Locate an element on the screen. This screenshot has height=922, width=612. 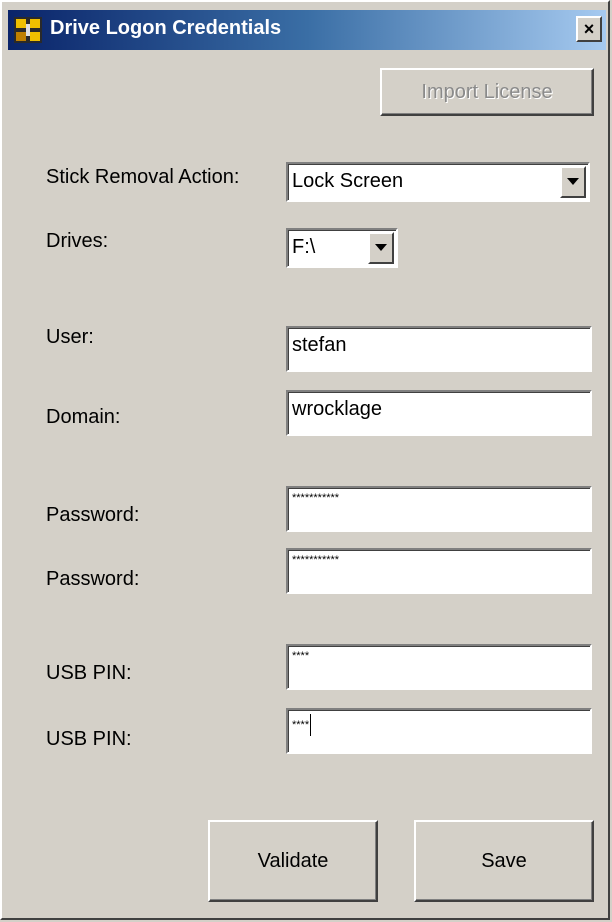
domain-field: wrocklage is located at coordinates (439, 413).